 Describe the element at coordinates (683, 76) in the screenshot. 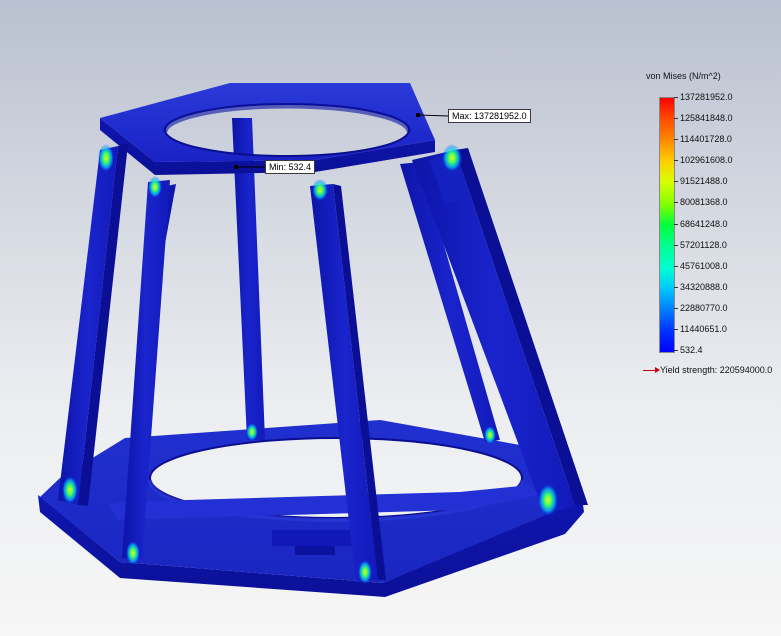

I see `legend-title: von Mises (N/m^2)` at that location.